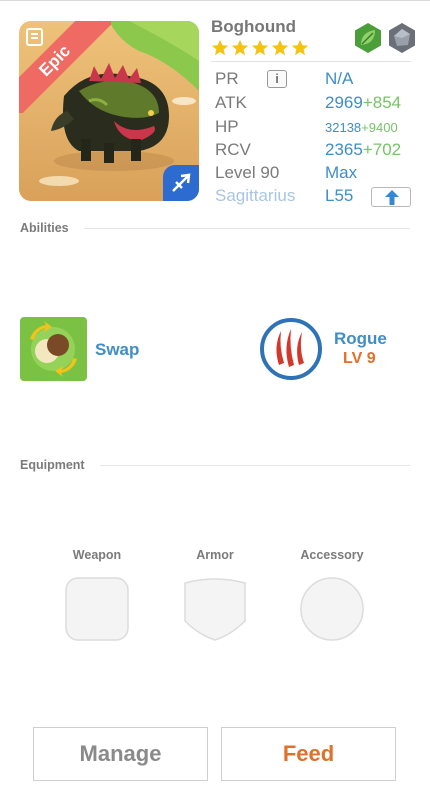  Describe the element at coordinates (255, 465) in the screenshot. I see `equipment-divider` at that location.